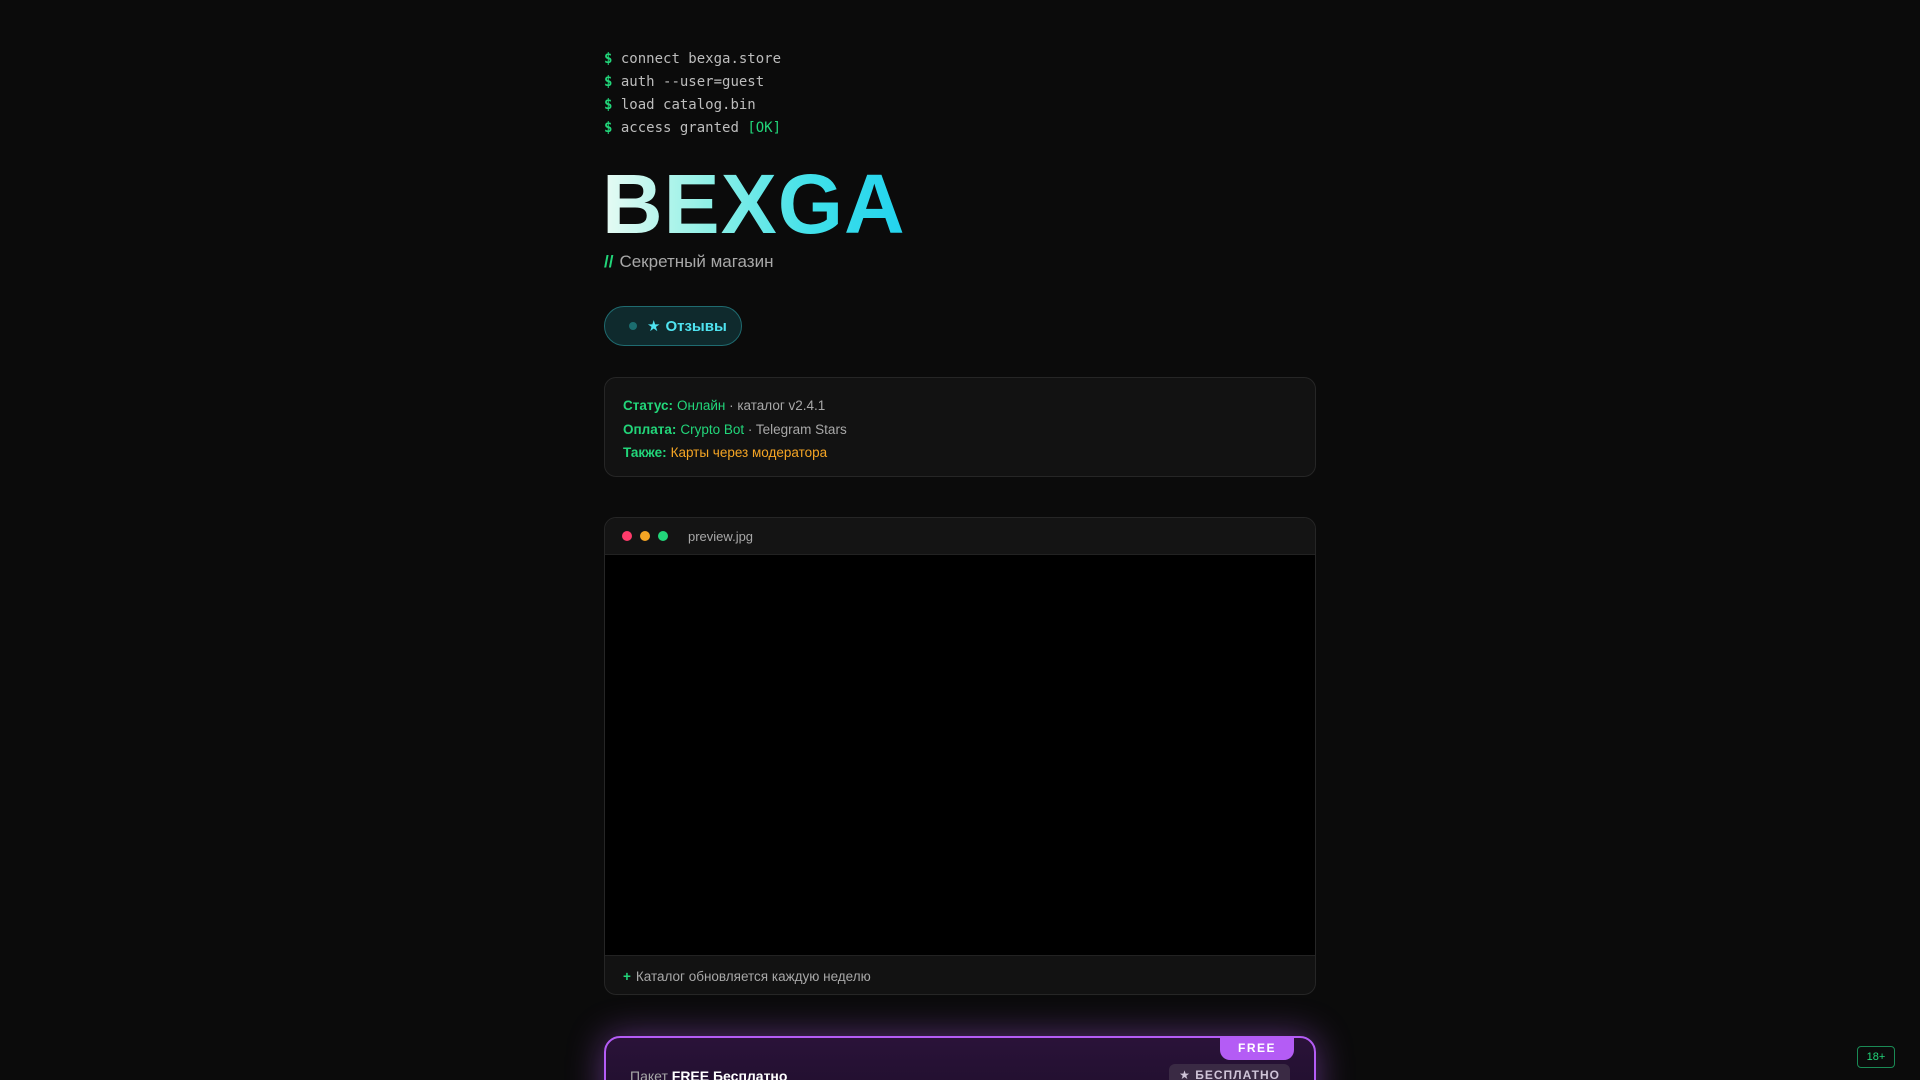  I want to click on package-price-badge: ★ БЕСПЛАТНО, so click(1229, 1072).